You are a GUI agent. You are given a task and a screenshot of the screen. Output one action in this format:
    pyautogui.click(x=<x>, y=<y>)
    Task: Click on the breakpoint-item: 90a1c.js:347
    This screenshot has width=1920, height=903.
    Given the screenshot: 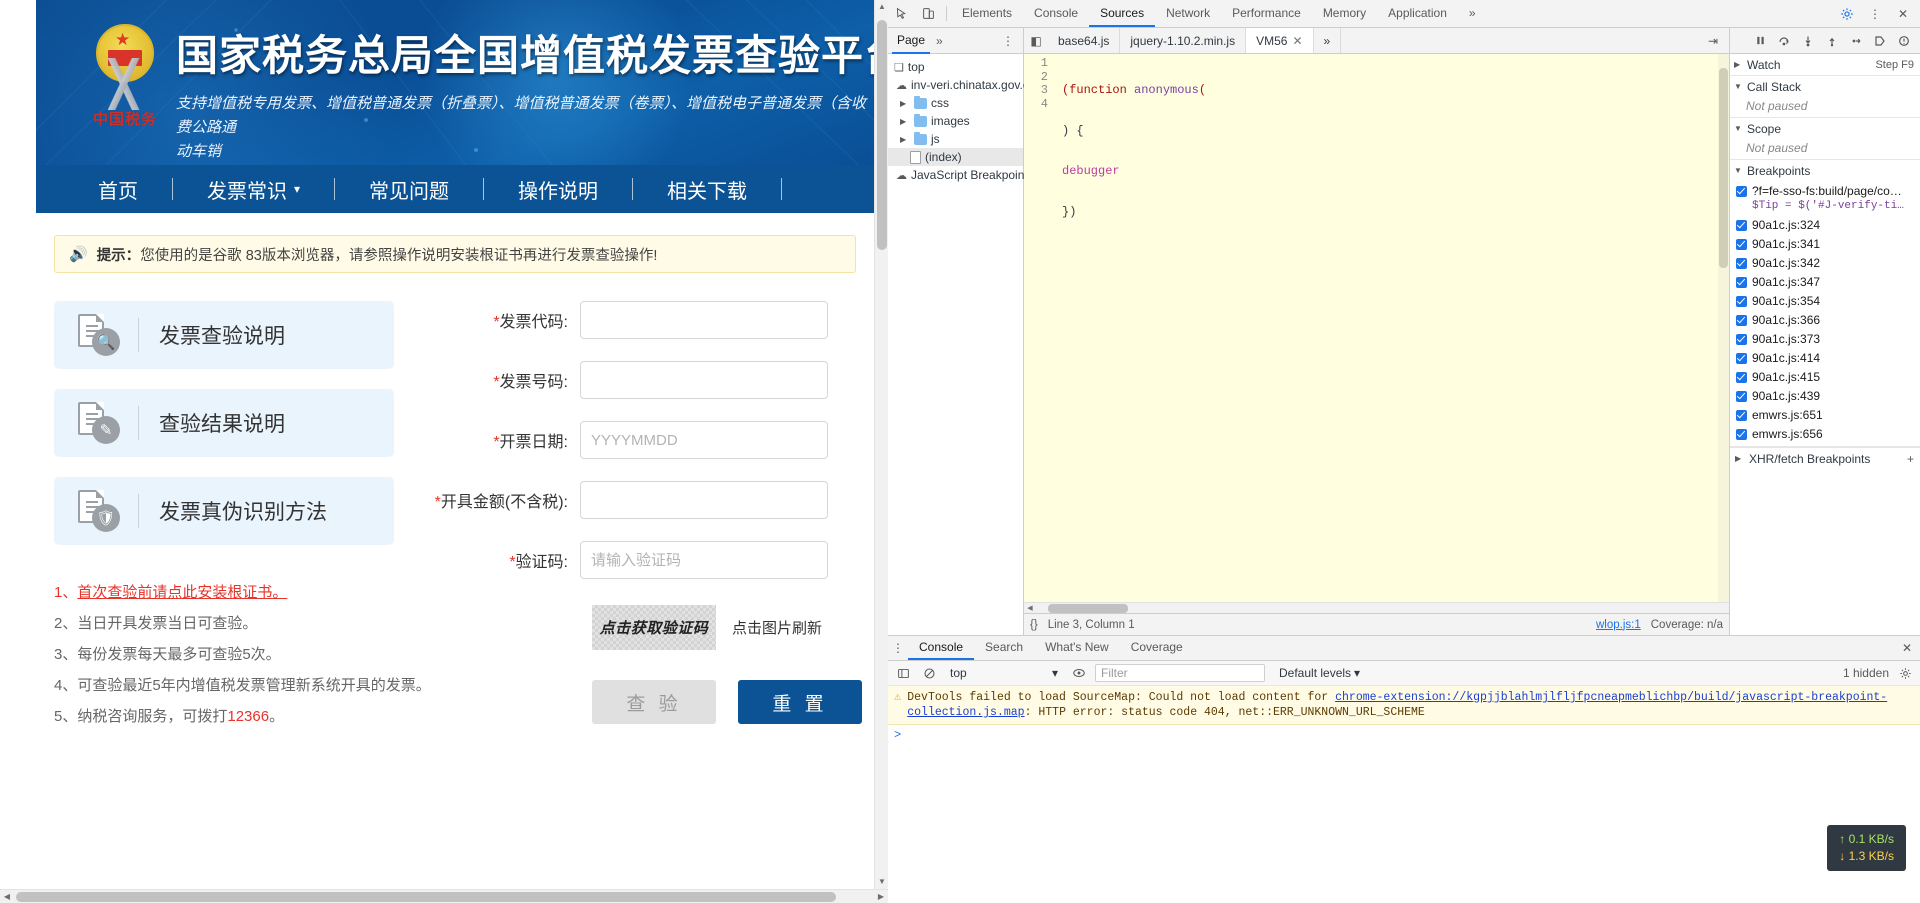 What is the action you would take?
    pyautogui.click(x=1825, y=282)
    